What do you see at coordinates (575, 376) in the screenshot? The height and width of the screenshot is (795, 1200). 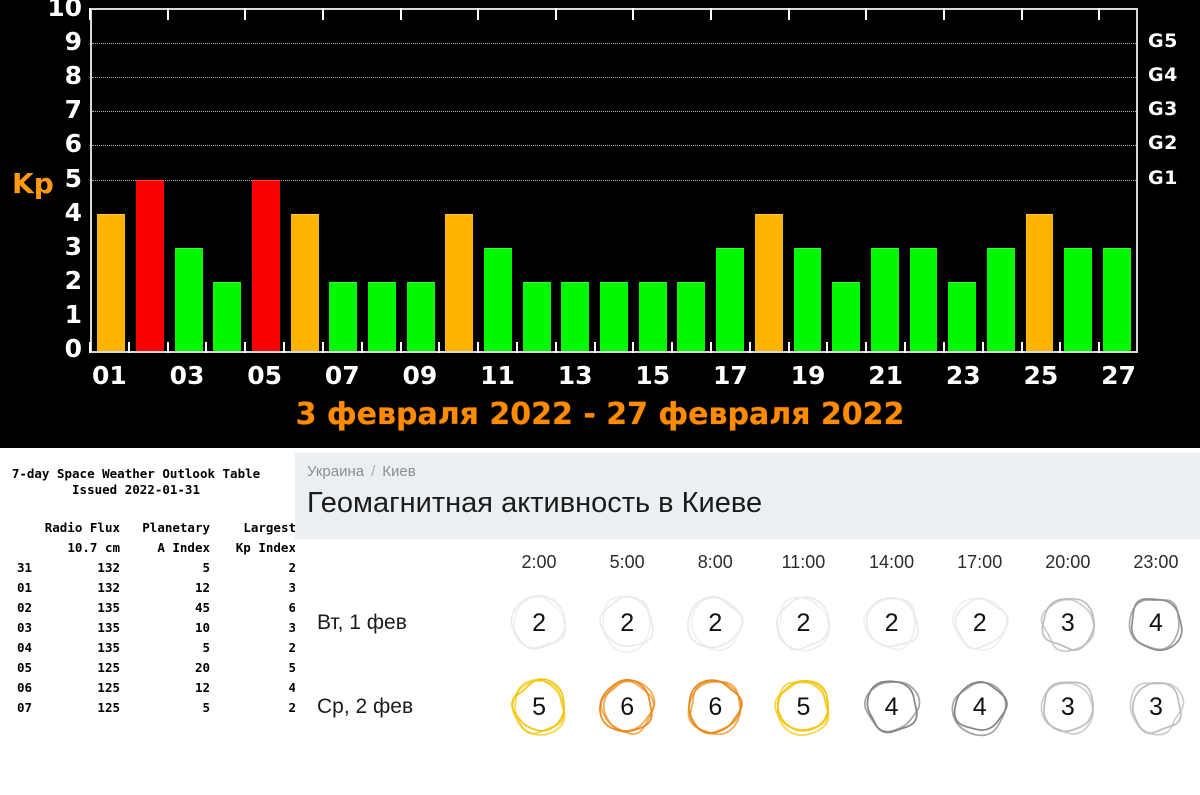 I see `x-tick-cell: 13` at bounding box center [575, 376].